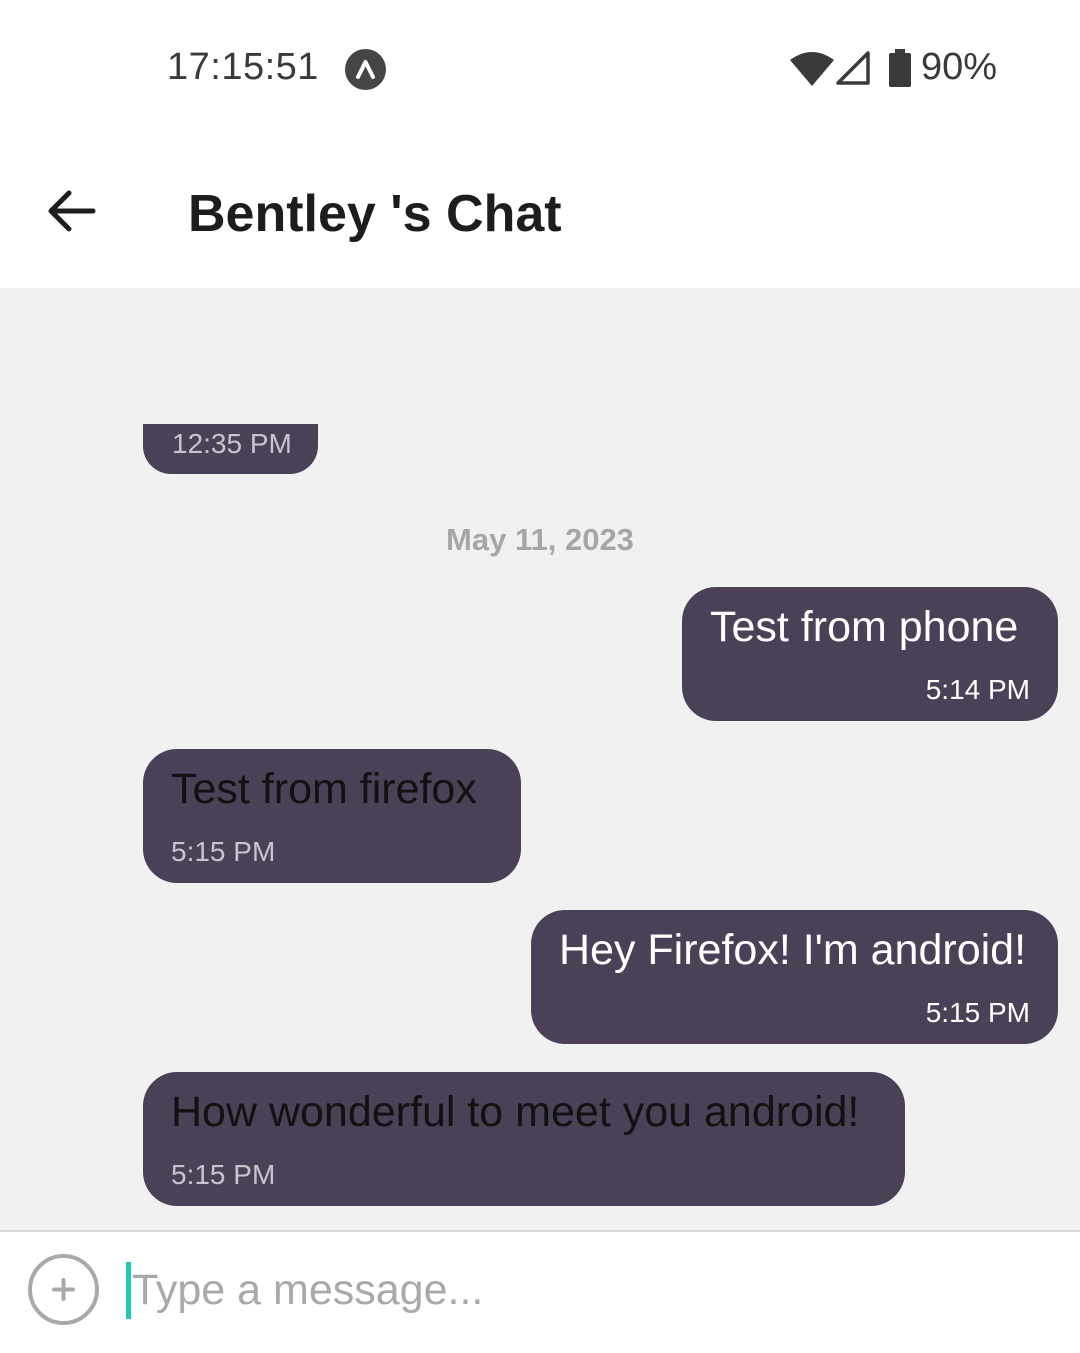 The image size is (1080, 1353). Describe the element at coordinates (853, 70) in the screenshot. I see `cell-signal-icon` at that location.